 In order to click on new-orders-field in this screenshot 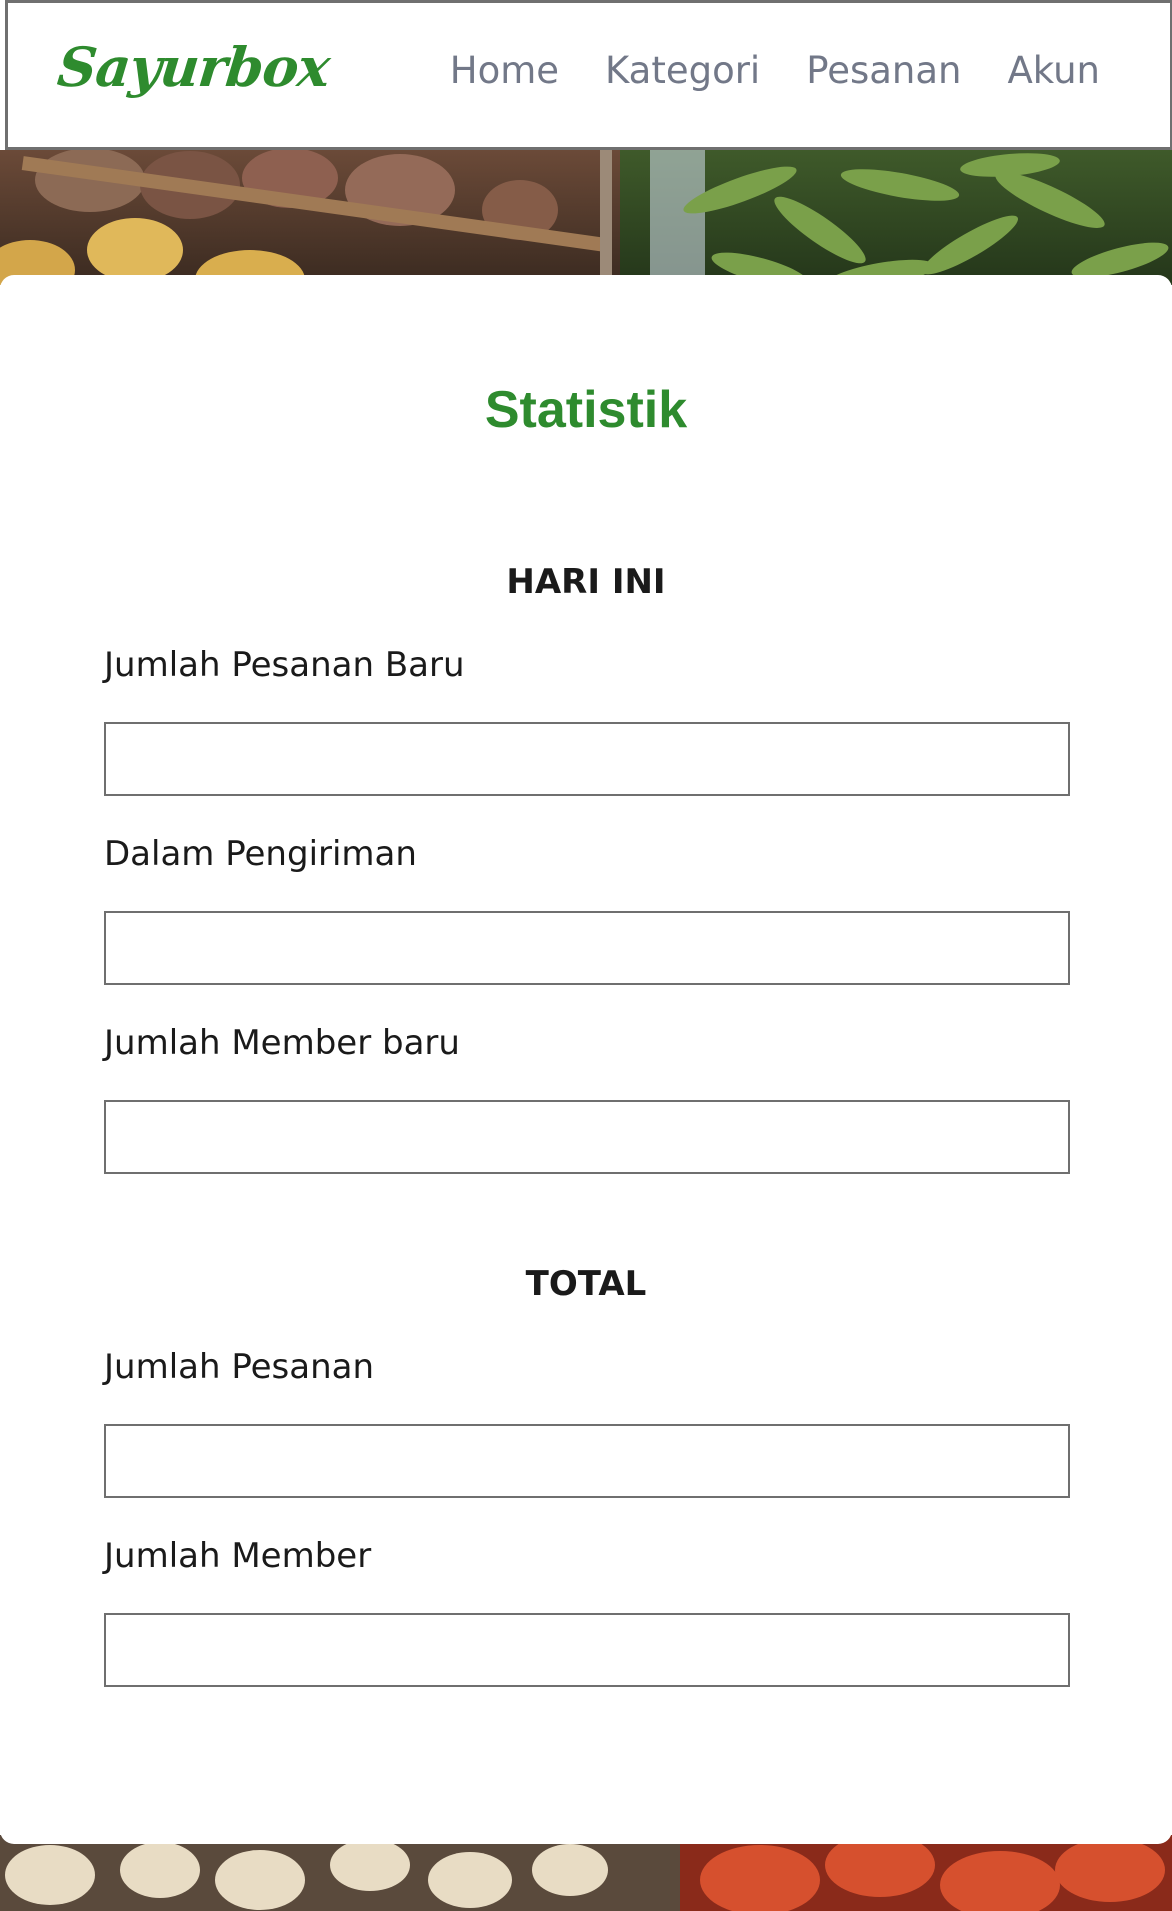, I will do `click(587, 759)`.